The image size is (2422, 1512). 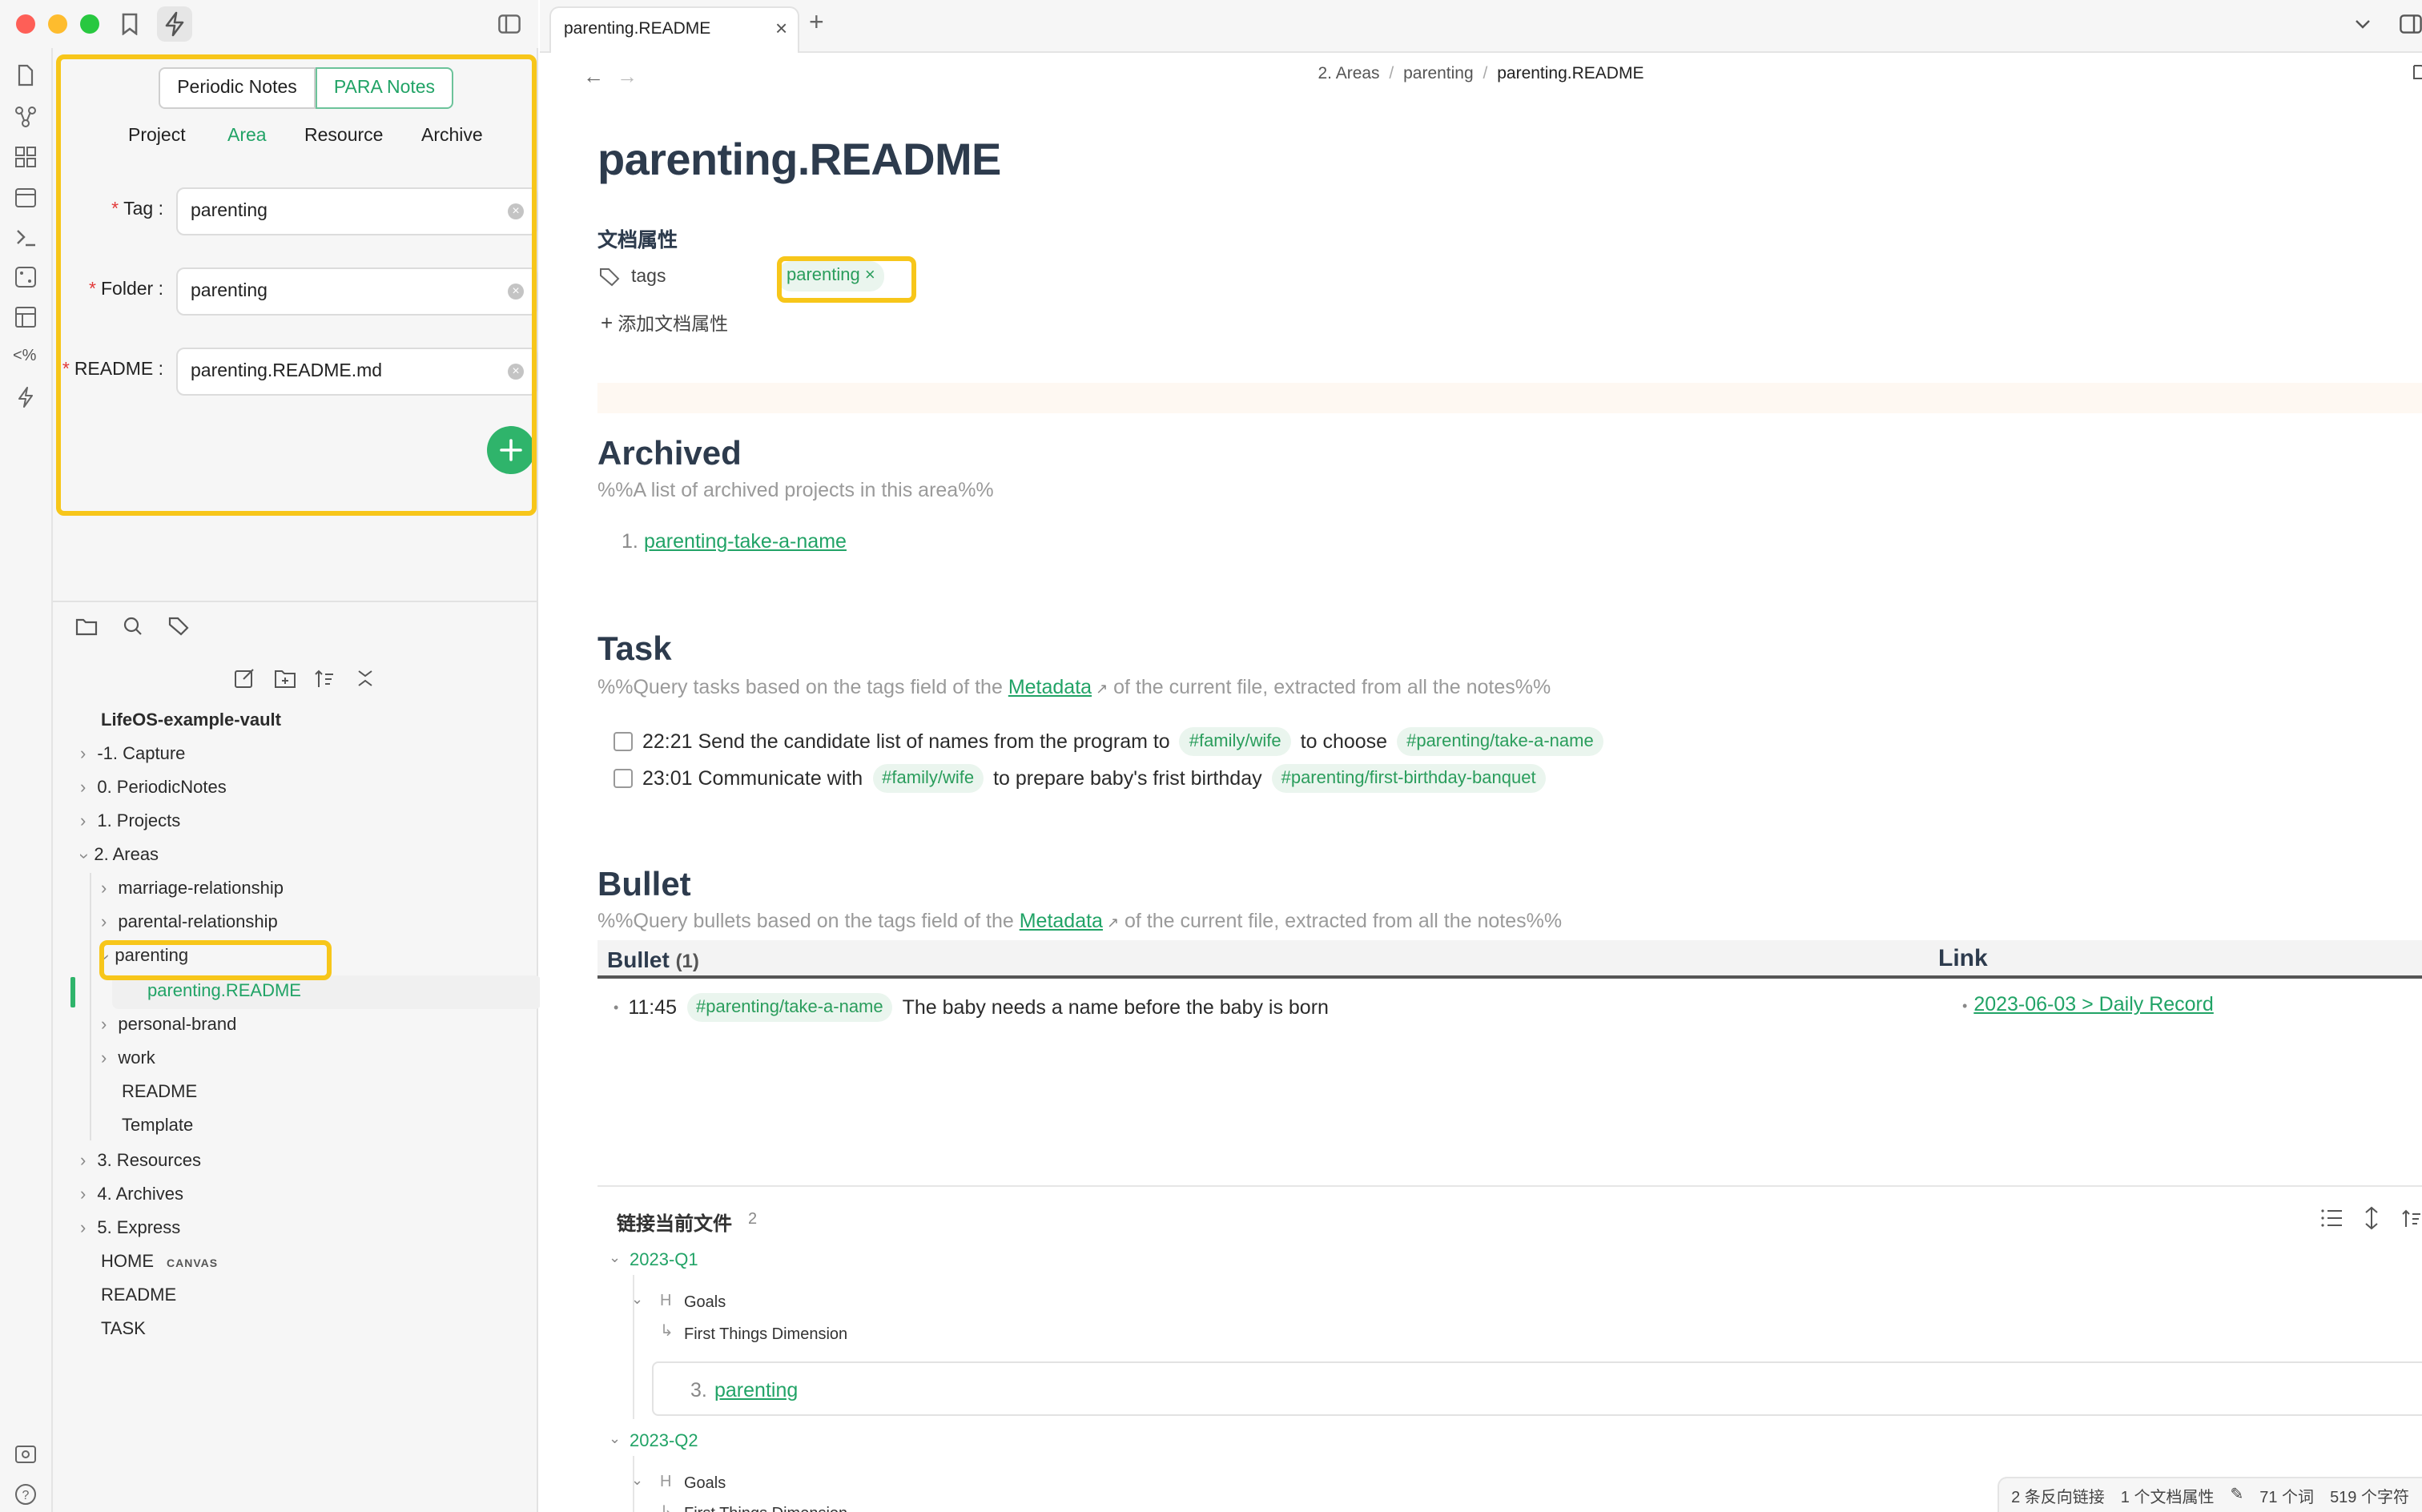 I want to click on vault-name: LifeOS-example-vault, so click(x=191, y=721).